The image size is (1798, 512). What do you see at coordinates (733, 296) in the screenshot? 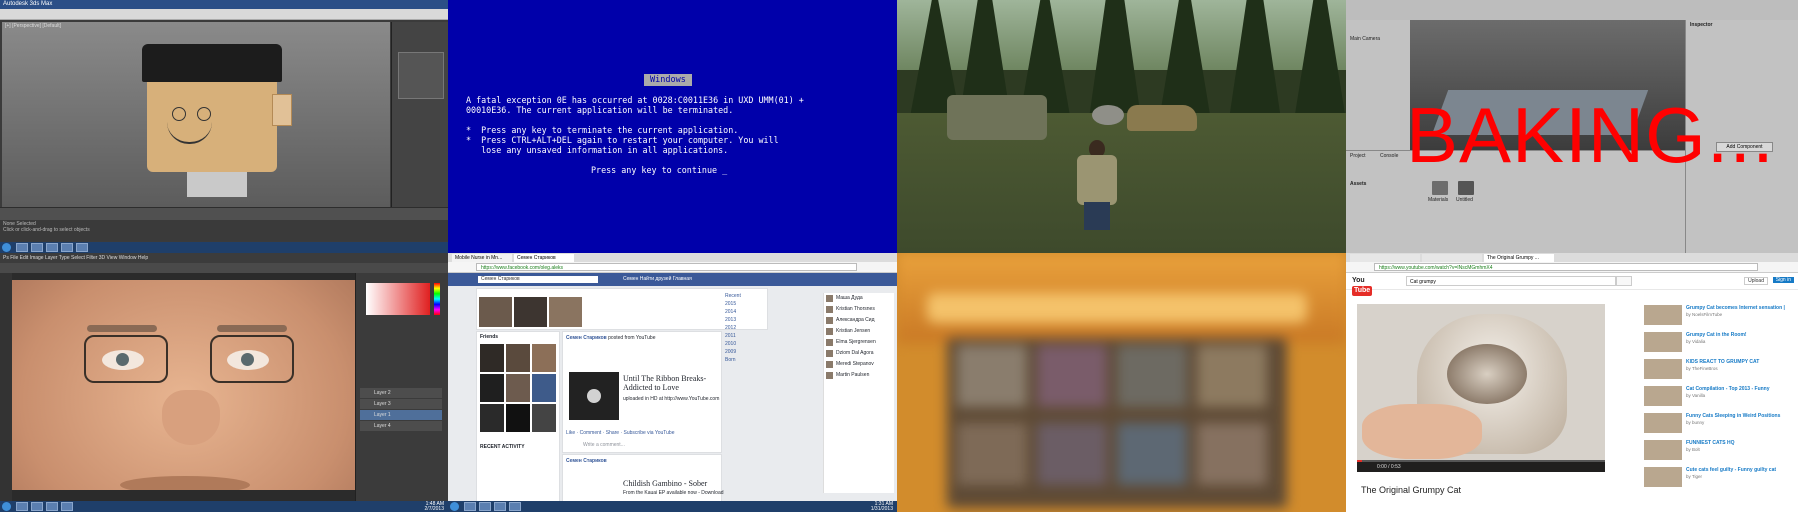
I see `year-link: Recent` at bounding box center [733, 296].